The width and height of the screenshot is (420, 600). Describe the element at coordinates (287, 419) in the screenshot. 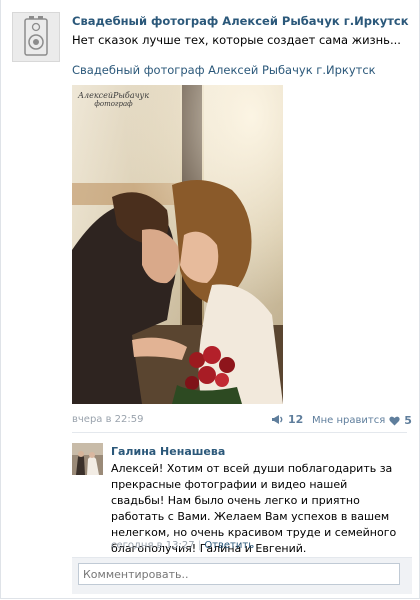

I see `share-button: 12` at that location.